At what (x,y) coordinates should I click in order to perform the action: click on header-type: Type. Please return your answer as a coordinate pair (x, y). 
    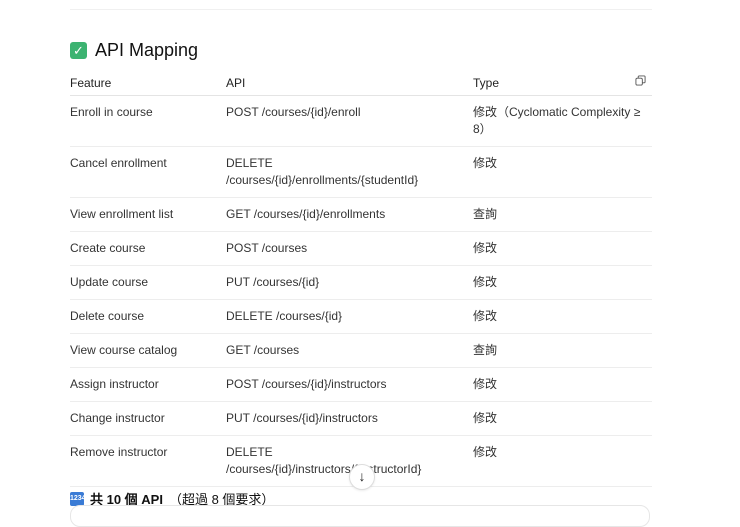
    Looking at the image, I should click on (562, 83).